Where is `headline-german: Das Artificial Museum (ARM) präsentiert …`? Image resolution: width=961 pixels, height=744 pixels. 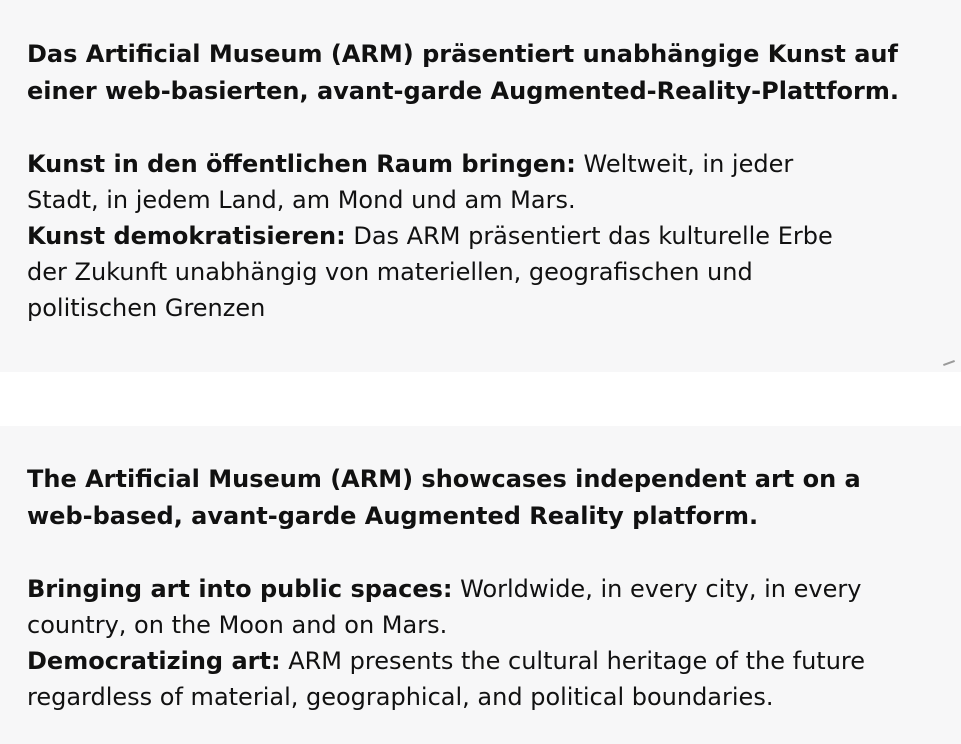
headline-german: Das Artificial Museum (ARM) präsentiert … is located at coordinates (463, 72).